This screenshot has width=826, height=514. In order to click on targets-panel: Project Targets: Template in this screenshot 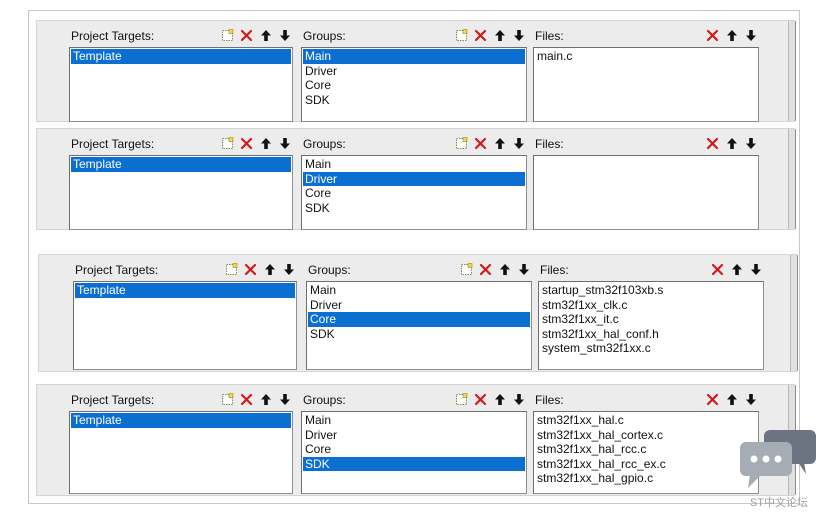, I will do `click(181, 74)`.